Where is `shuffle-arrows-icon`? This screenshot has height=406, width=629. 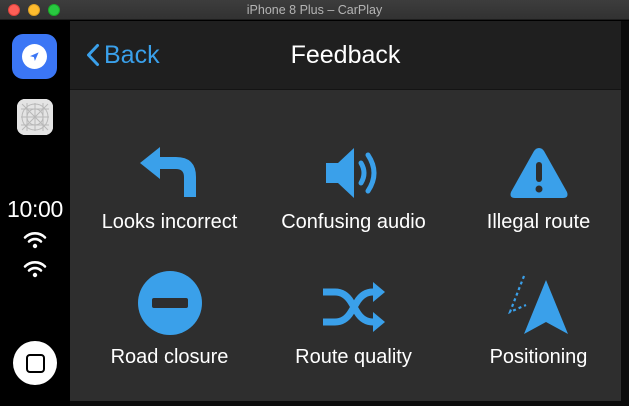
shuffle-arrows-icon is located at coordinates (353, 307).